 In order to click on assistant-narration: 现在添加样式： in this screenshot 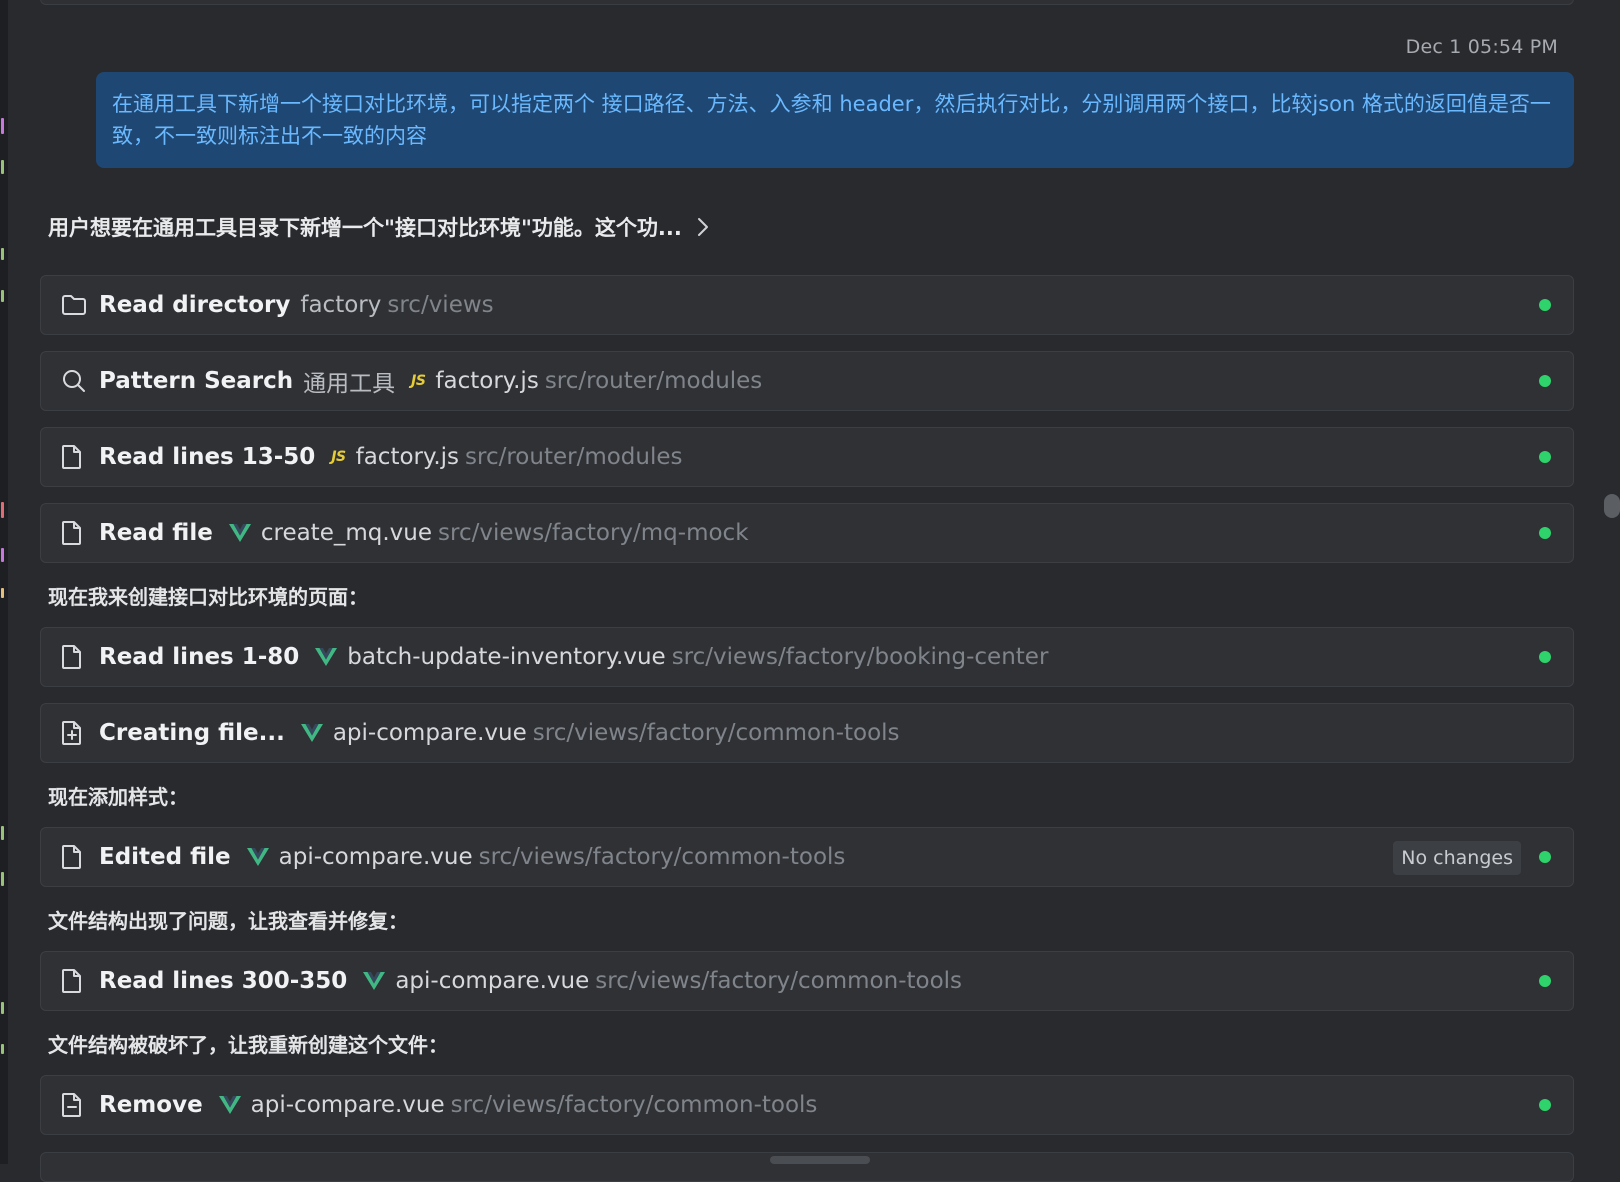, I will do `click(118, 797)`.